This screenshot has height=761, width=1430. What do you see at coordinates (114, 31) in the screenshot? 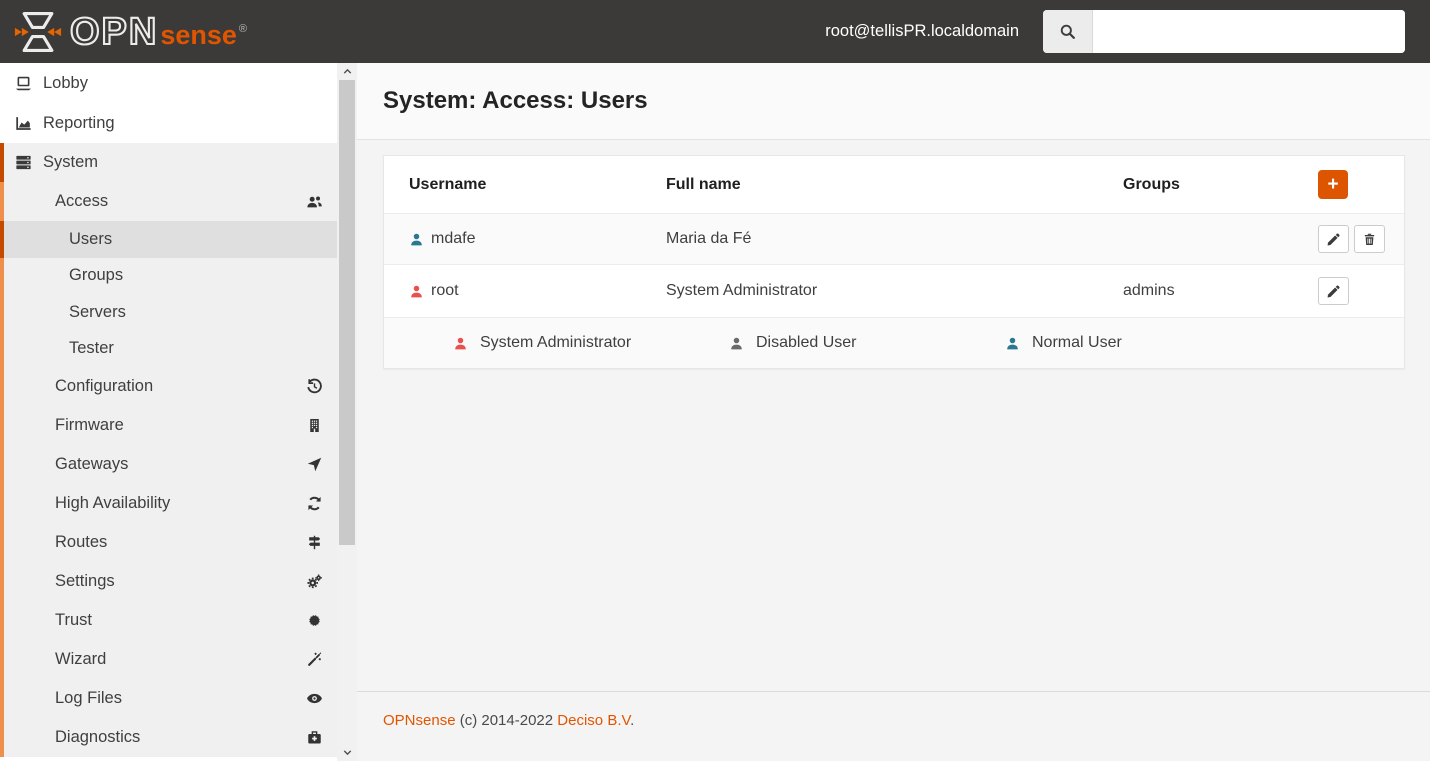
I see `brand-opn-text: OPN` at bounding box center [114, 31].